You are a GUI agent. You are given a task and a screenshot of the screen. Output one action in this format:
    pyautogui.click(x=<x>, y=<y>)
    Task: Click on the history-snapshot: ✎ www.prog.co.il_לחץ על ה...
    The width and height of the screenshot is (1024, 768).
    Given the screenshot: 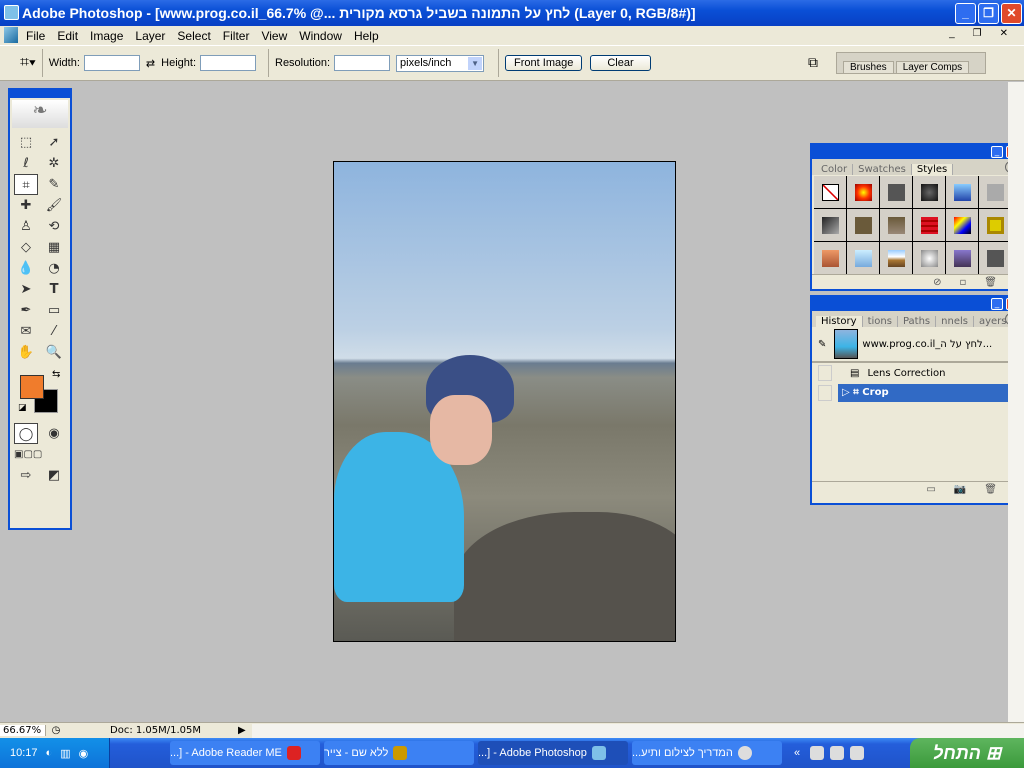 What is the action you would take?
    pyautogui.click(x=915, y=345)
    